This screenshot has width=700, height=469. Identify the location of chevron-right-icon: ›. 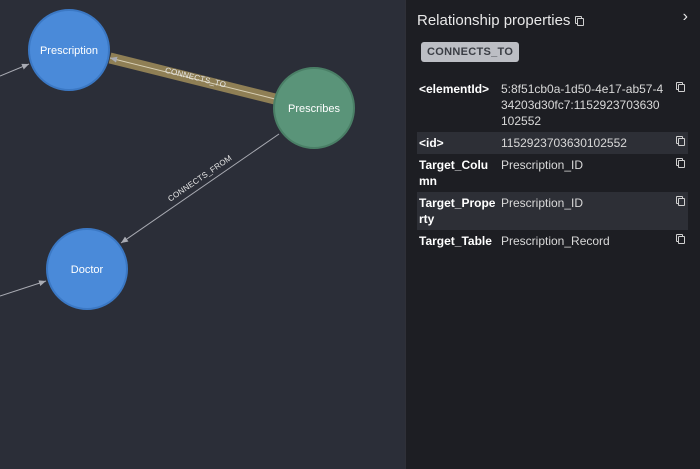
(685, 17).